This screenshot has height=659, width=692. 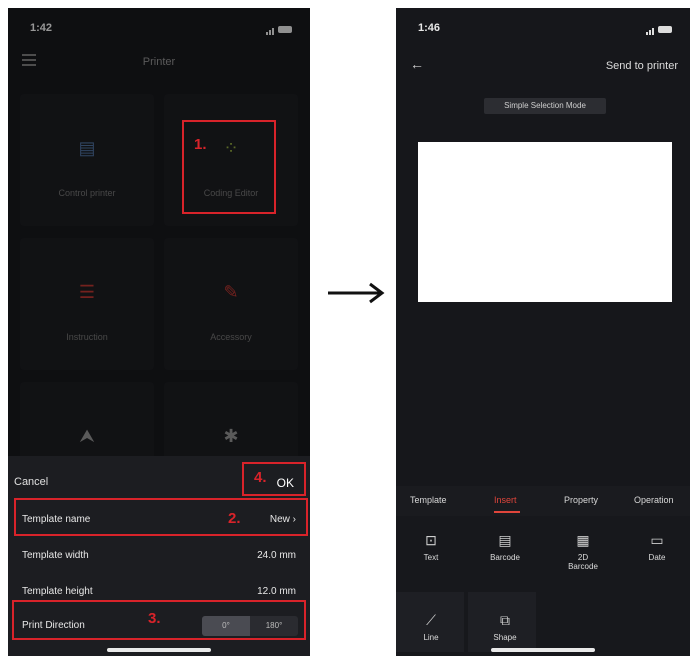 What do you see at coordinates (545, 222) in the screenshot?
I see `label-canvas` at bounding box center [545, 222].